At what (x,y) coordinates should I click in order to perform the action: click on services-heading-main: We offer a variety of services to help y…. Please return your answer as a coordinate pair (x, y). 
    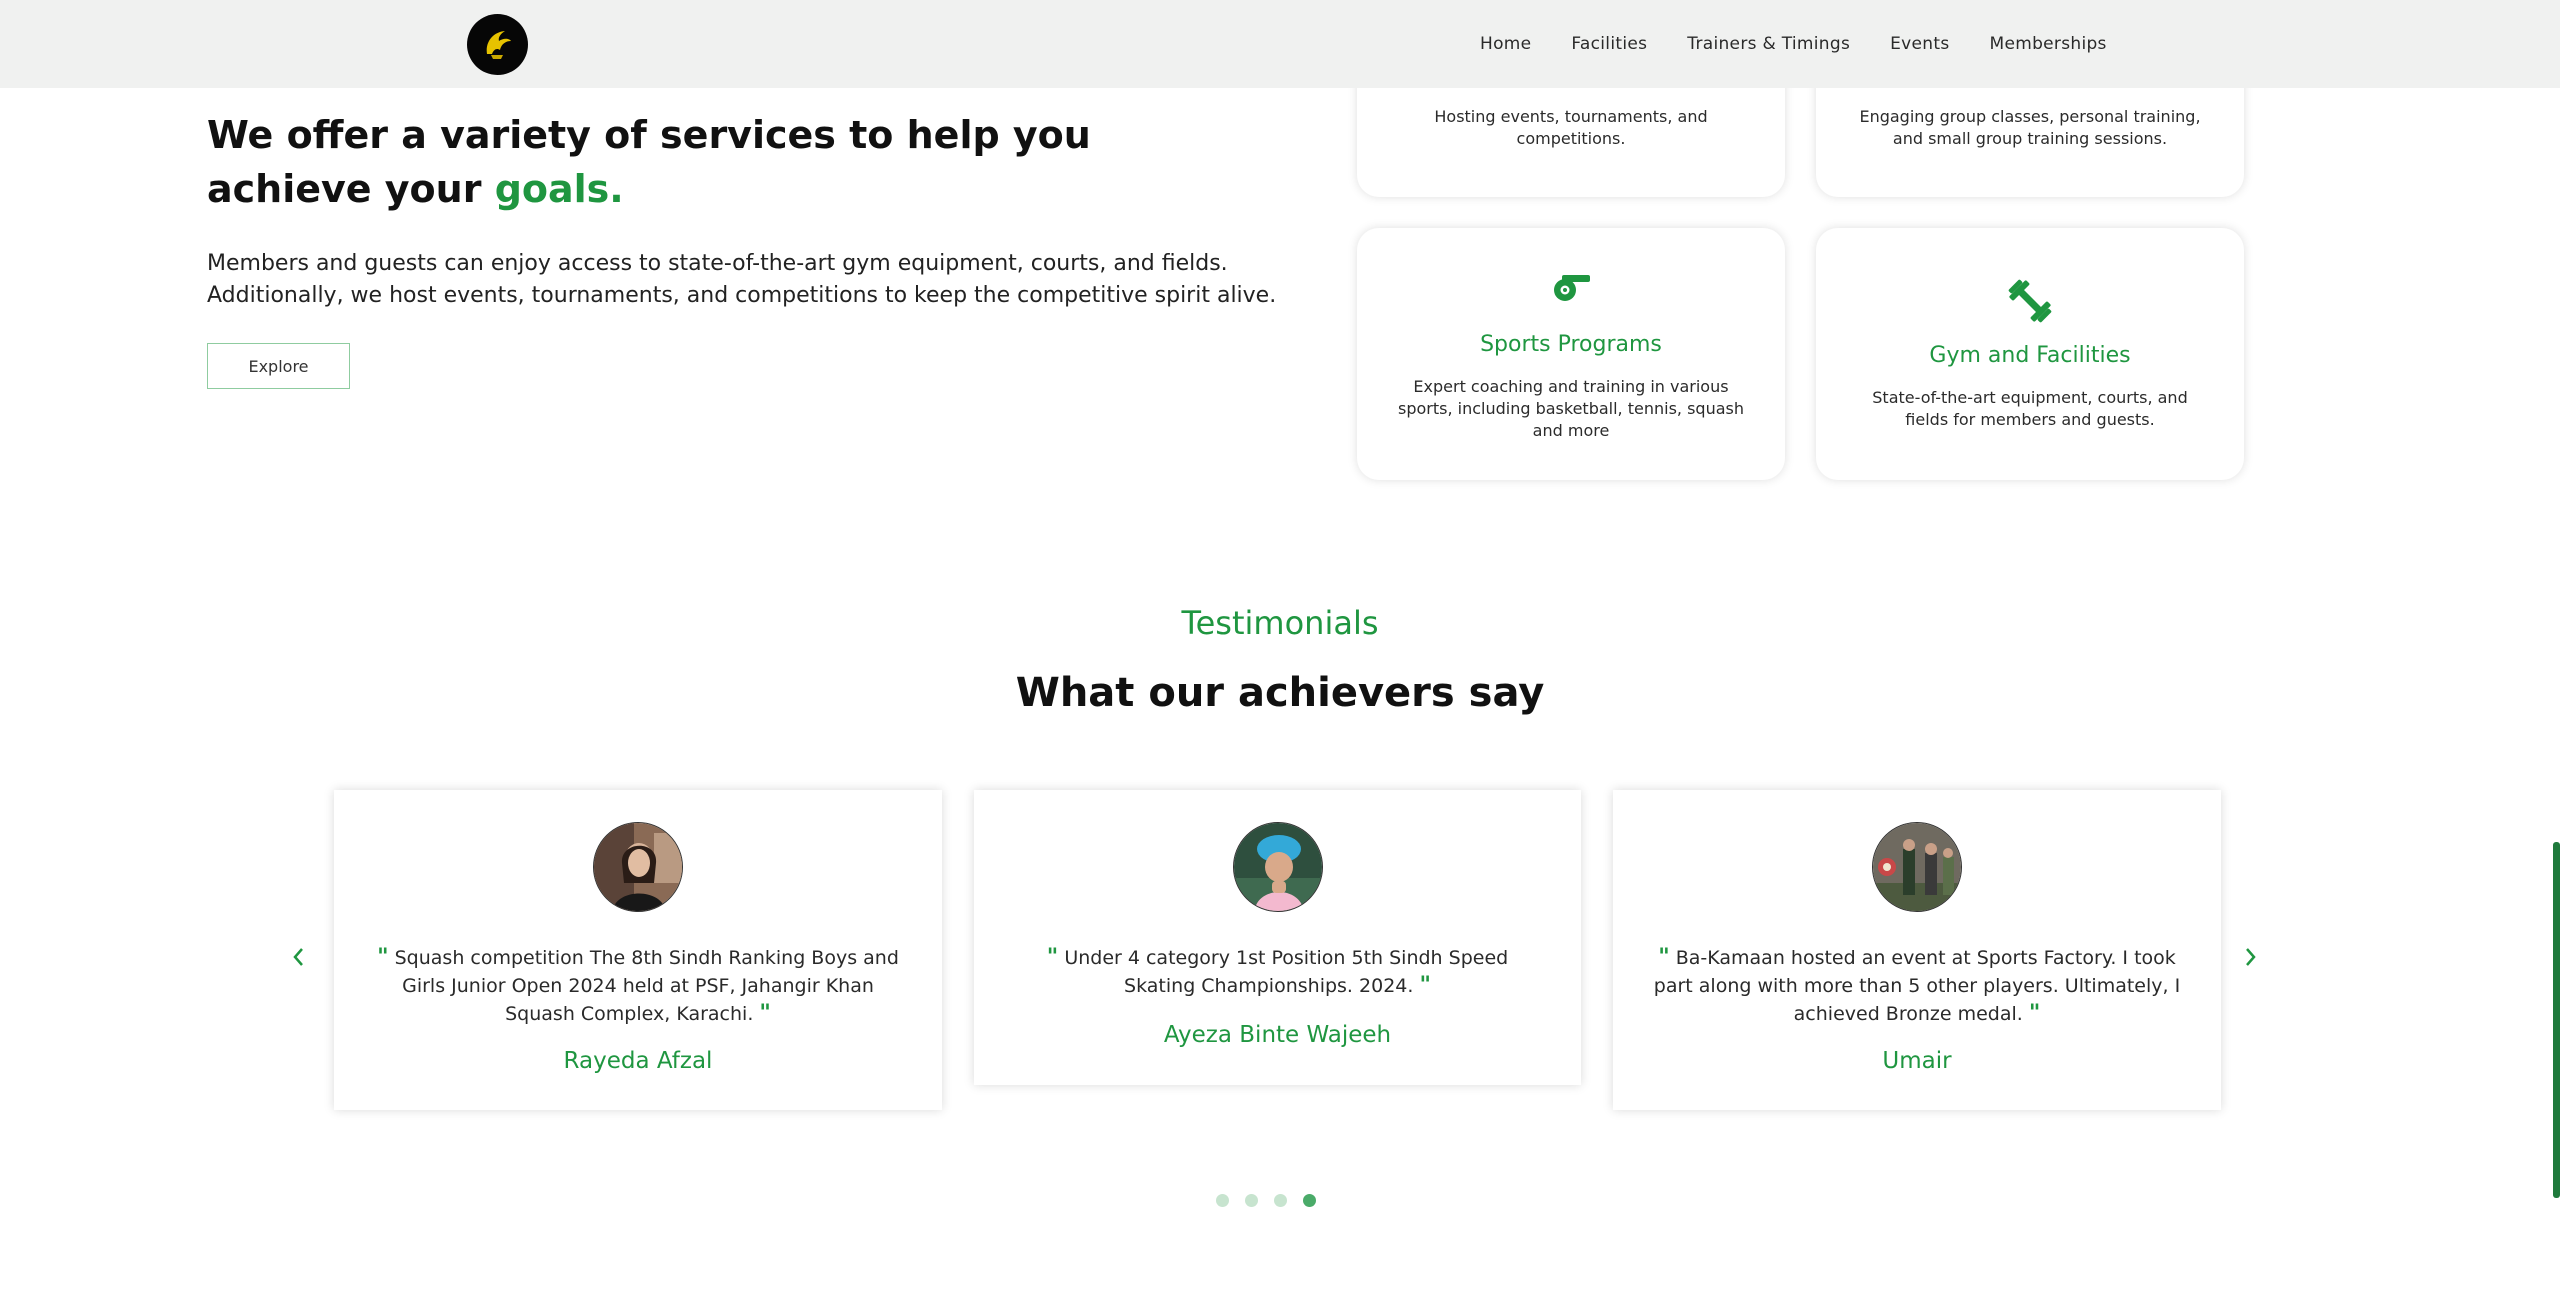
    Looking at the image, I should click on (649, 162).